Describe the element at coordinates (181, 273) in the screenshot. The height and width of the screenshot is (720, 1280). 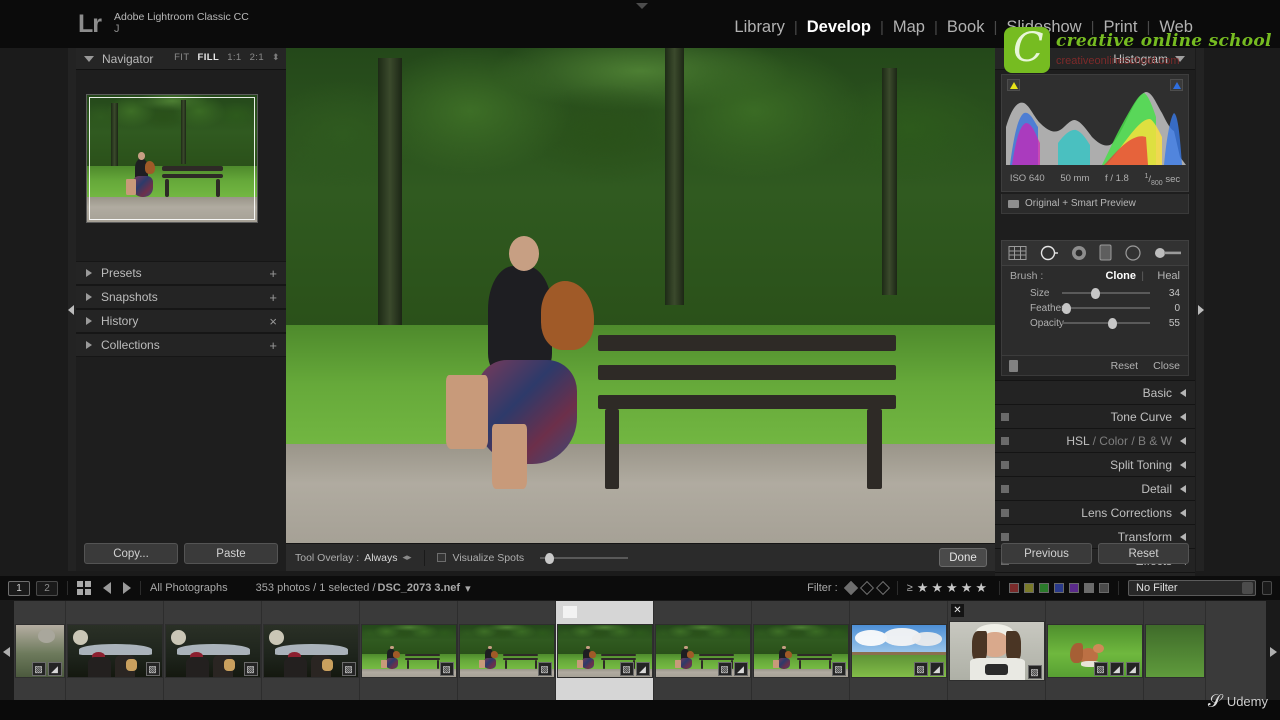
I see `left-section-presets: Presets +` at that location.